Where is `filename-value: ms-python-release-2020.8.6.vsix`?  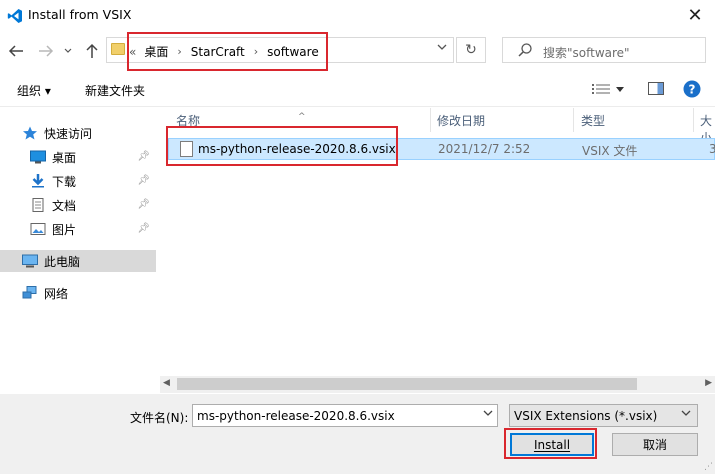 filename-value: ms-python-release-2020.8.6.vsix is located at coordinates (296, 416).